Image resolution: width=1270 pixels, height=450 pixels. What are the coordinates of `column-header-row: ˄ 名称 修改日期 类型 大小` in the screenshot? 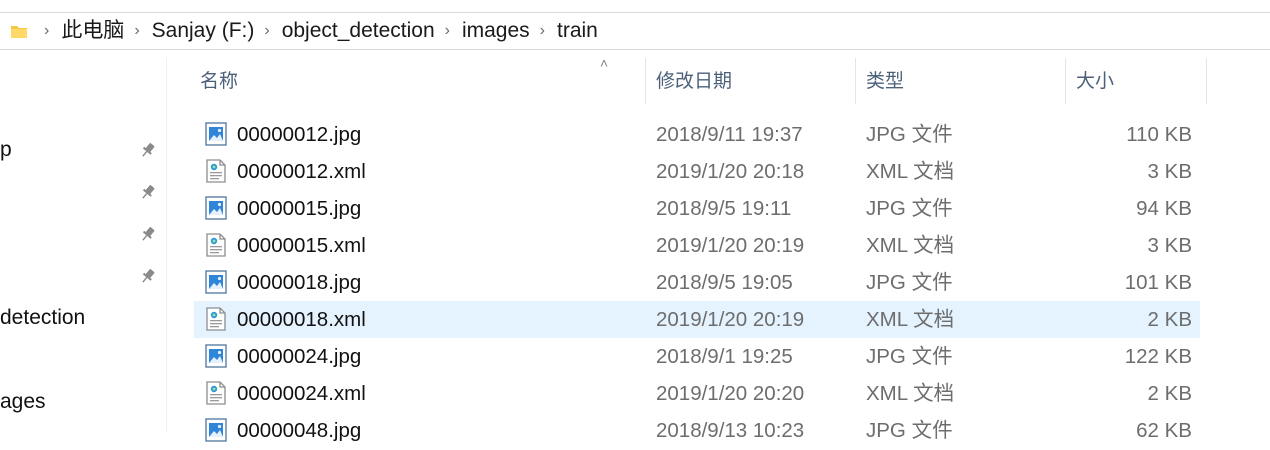 It's located at (698, 79).